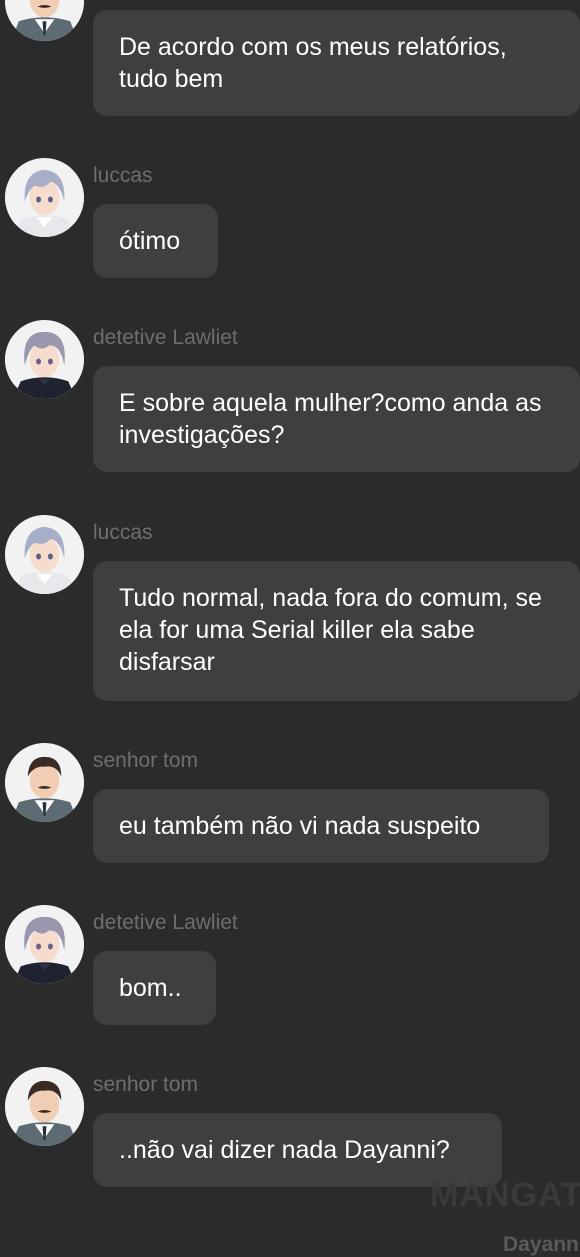 This screenshot has width=580, height=1257. What do you see at coordinates (541, 1244) in the screenshot?
I see `credit-text: Dayanni` at bounding box center [541, 1244].